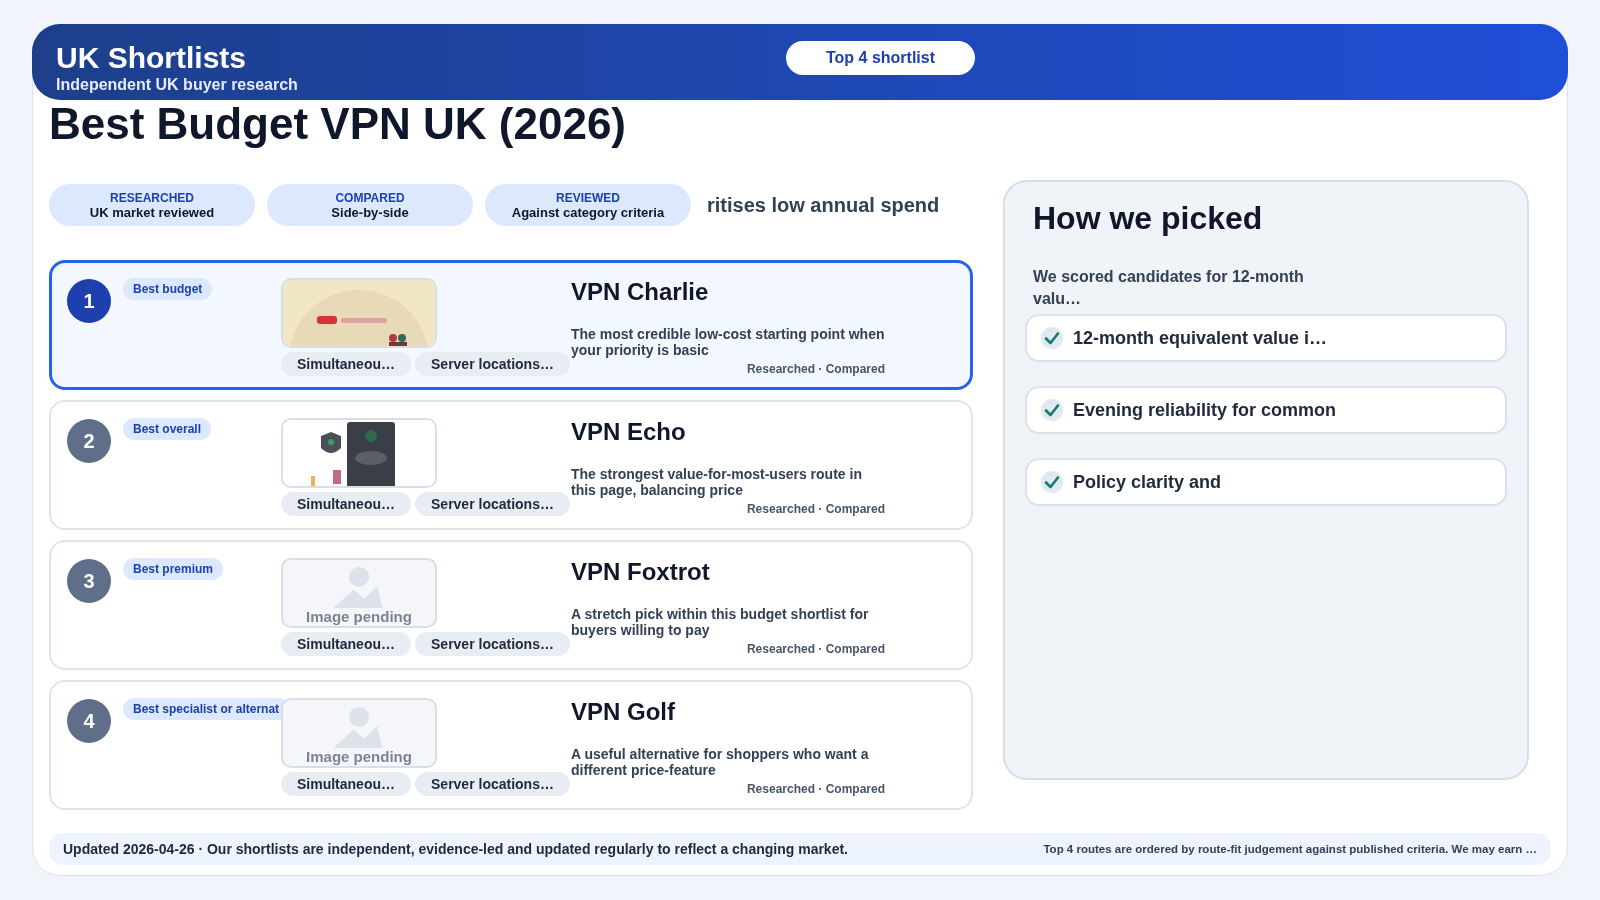  Describe the element at coordinates (511, 745) in the screenshot. I see `product-card: 4 Best specialist or alternat Image pending Simultaneou… Server locations… VPN Golf A useful alternative for shoppers who want a different price-feature Researched · Compared` at that location.